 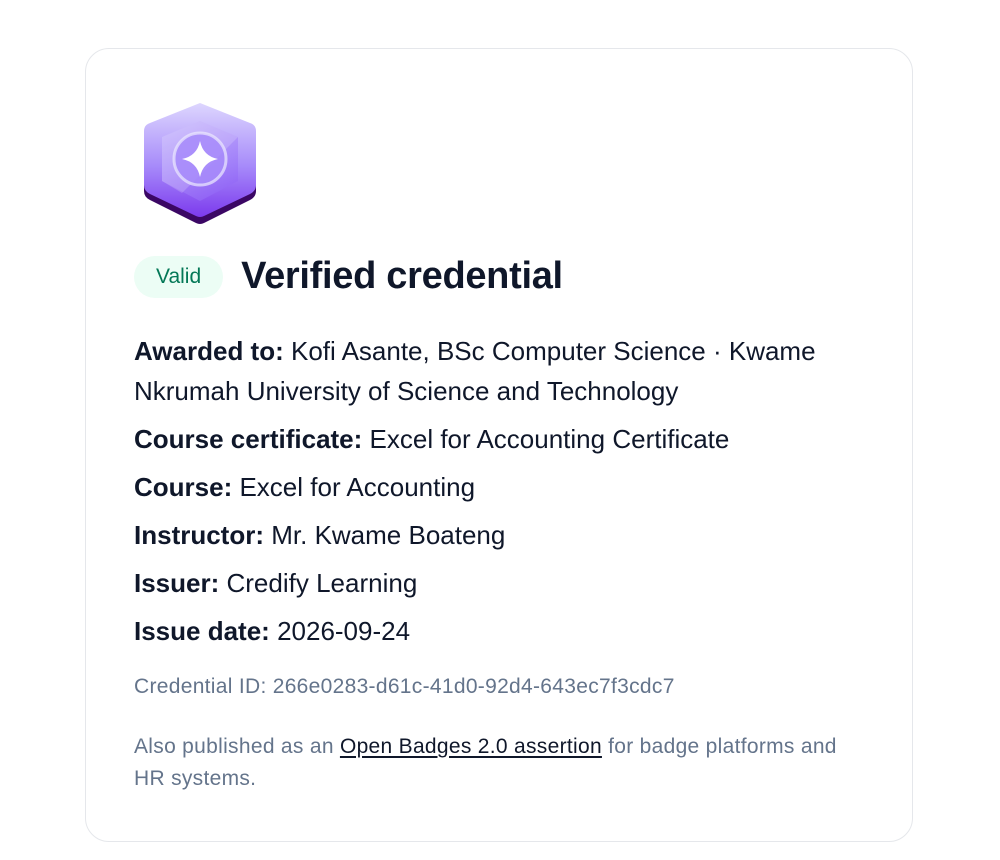 What do you see at coordinates (237, 746) in the screenshot?
I see `publish-note-prefix: Also published as an` at bounding box center [237, 746].